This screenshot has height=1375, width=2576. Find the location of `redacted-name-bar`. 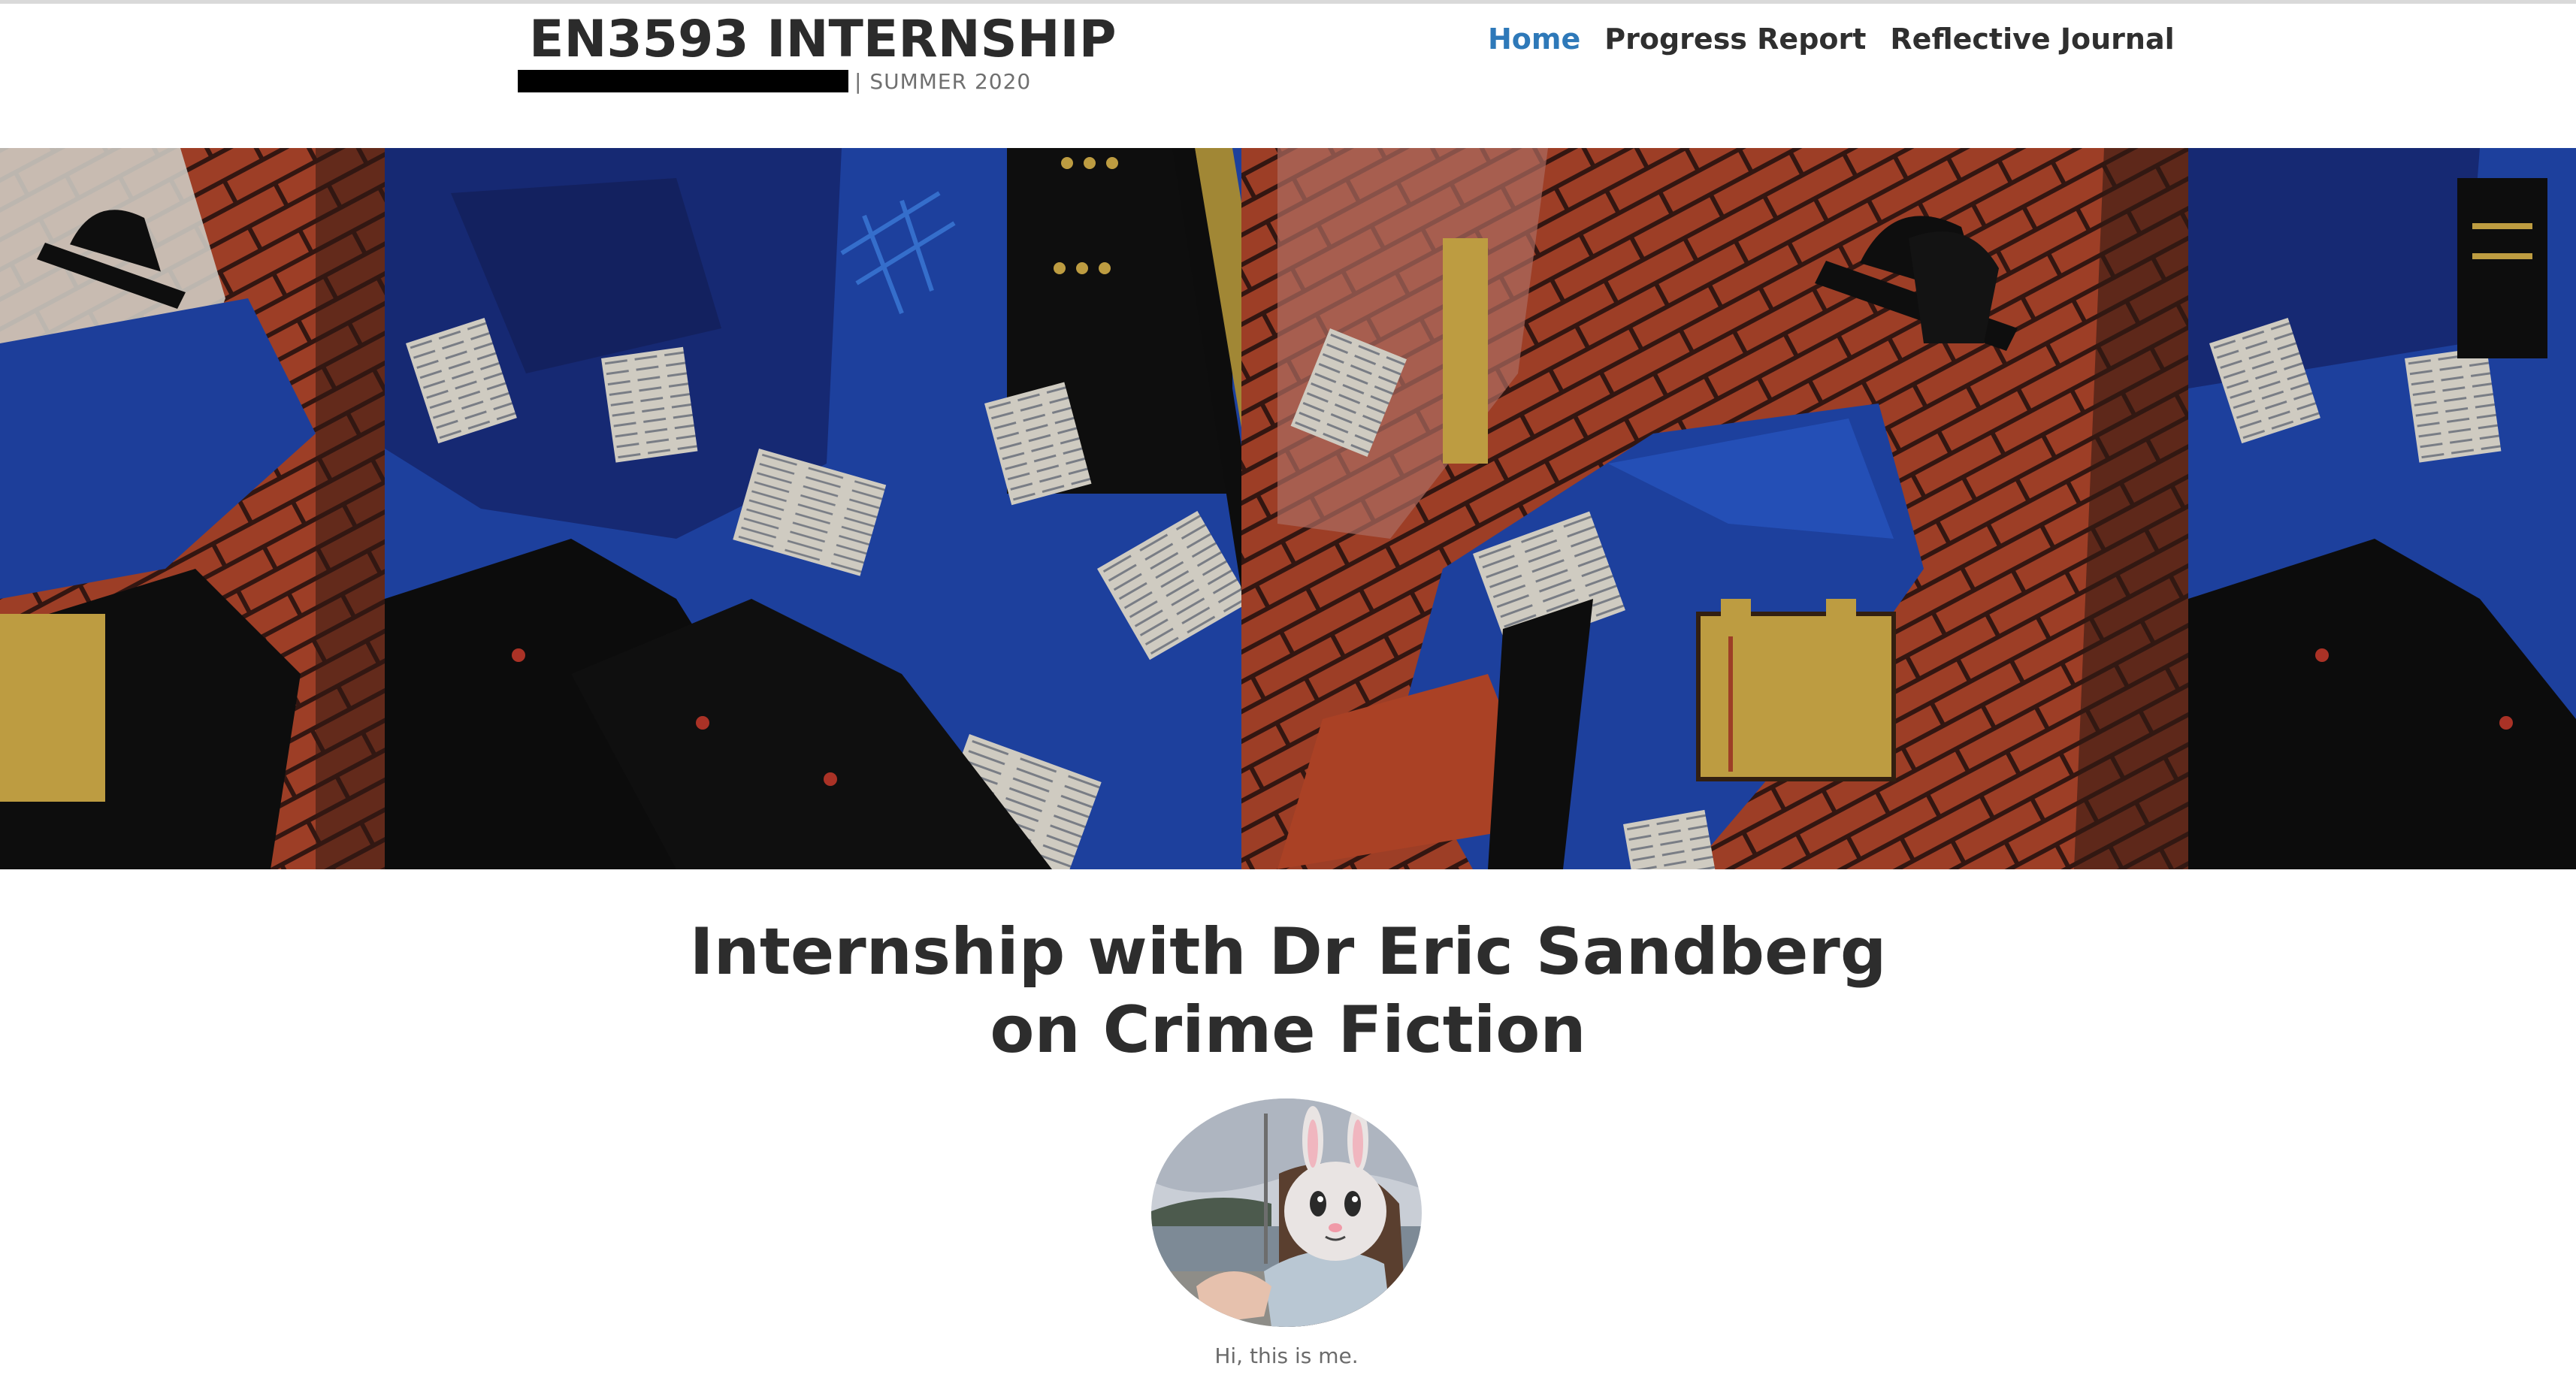

redacted-name-bar is located at coordinates (683, 81).